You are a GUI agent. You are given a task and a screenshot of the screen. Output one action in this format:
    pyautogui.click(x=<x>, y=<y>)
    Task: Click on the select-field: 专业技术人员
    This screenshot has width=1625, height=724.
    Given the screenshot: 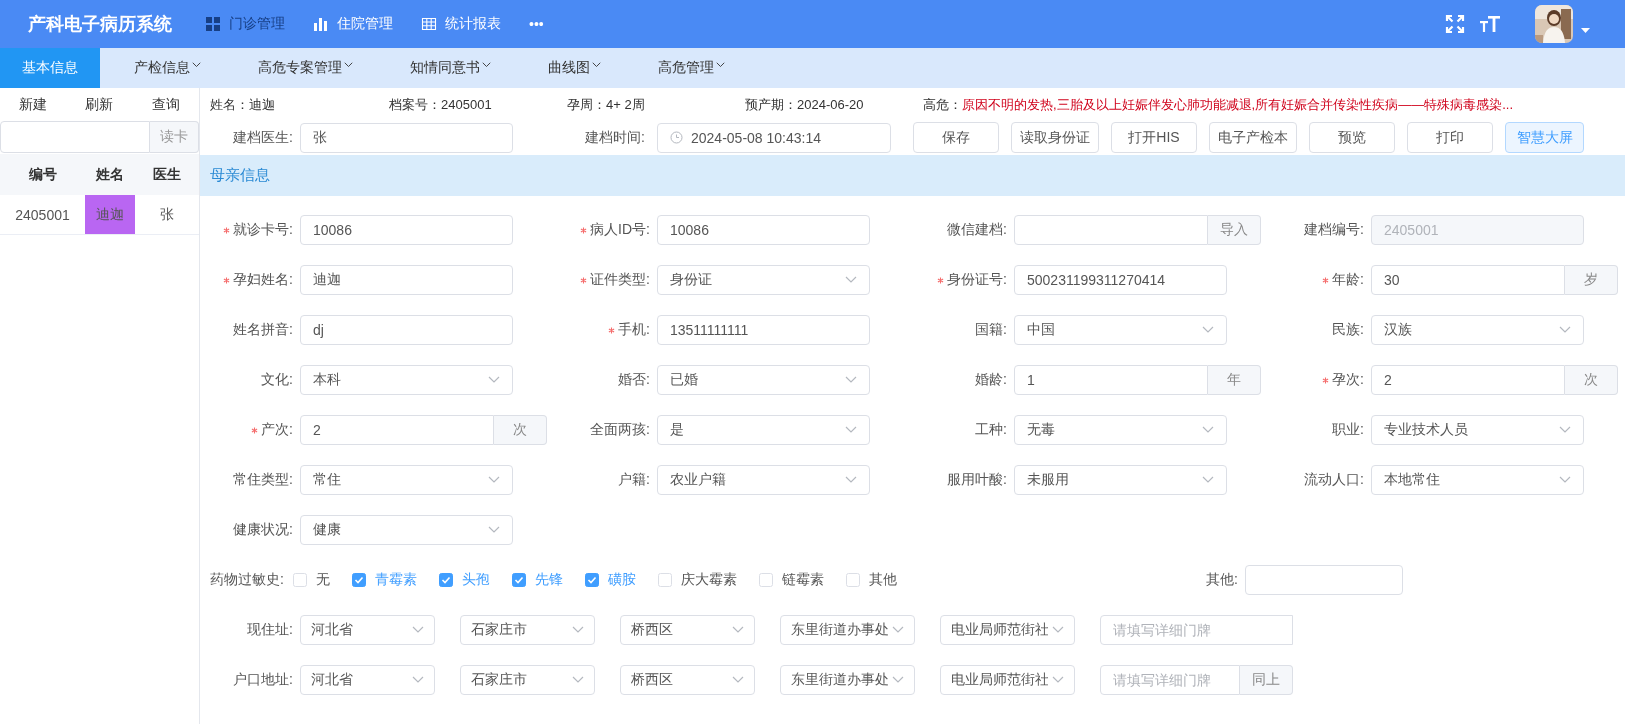 What is the action you would take?
    pyautogui.click(x=1477, y=430)
    